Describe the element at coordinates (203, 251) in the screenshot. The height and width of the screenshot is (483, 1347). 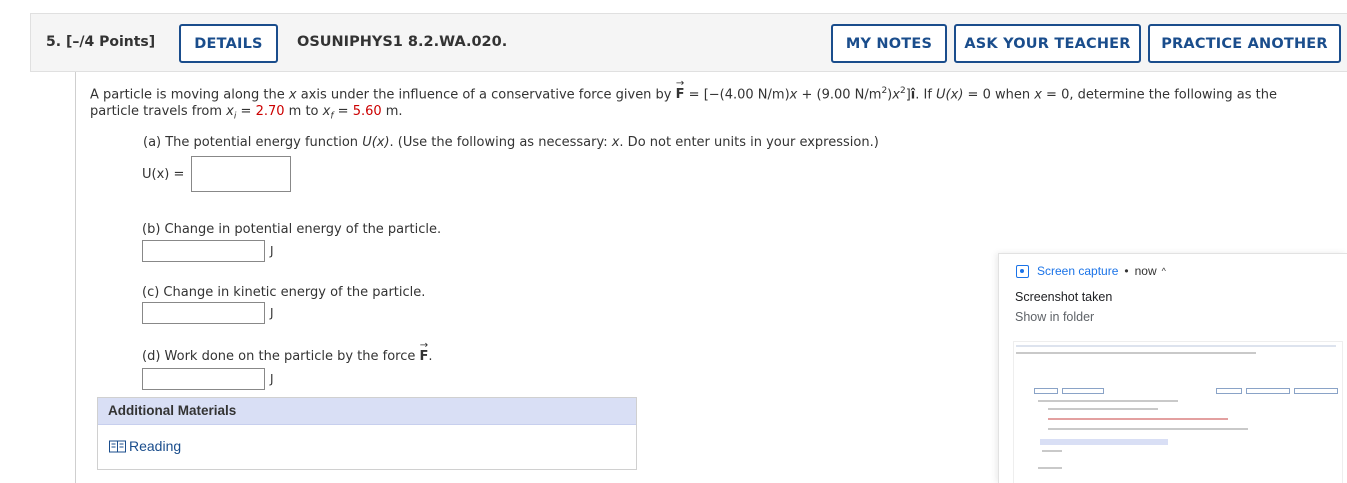
I see `change-potential-energy-input` at that location.